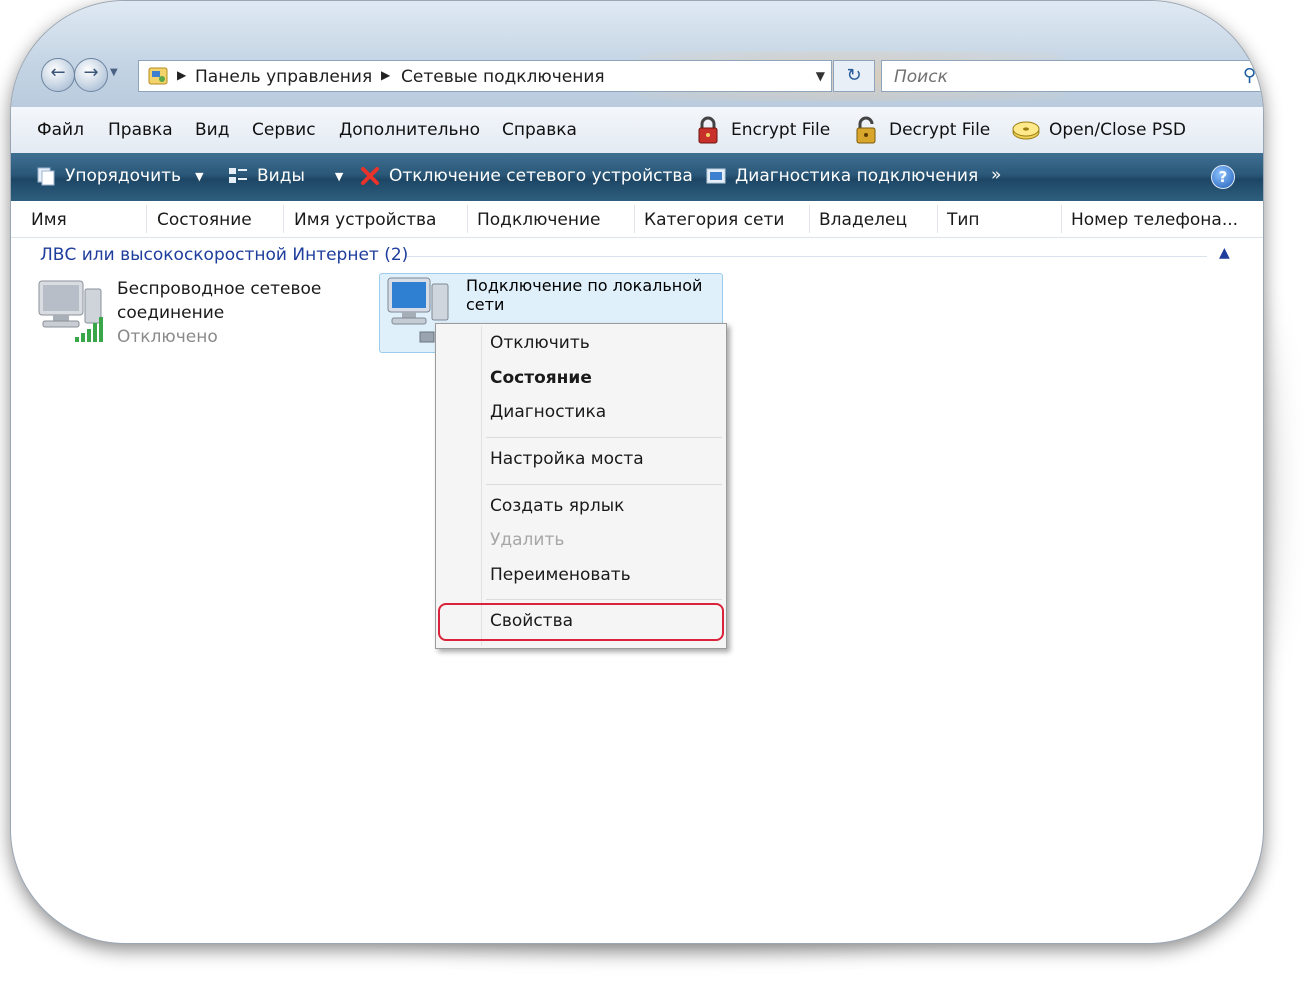 This screenshot has width=1307, height=1002. Describe the element at coordinates (1249, 75) in the screenshot. I see `search-icon: ⚲` at that location.